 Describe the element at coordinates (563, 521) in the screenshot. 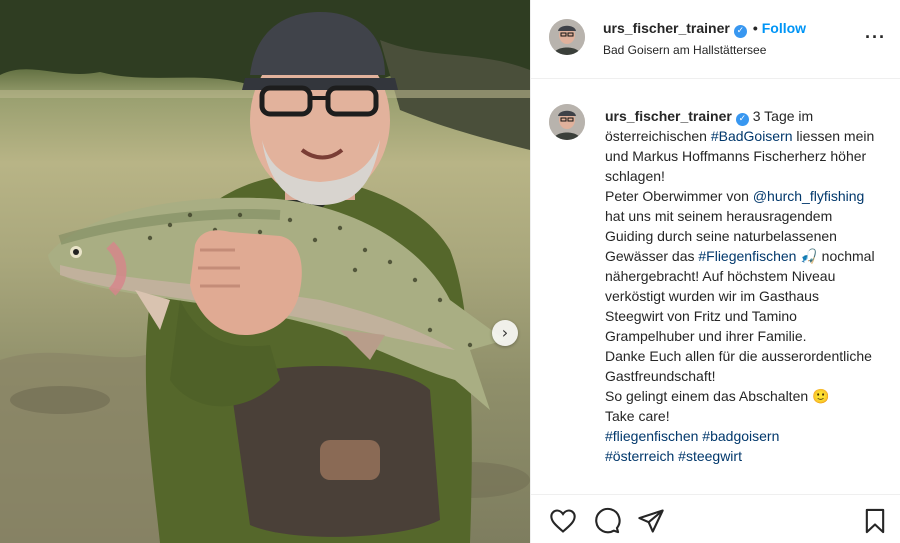

I see `heart-icon` at that location.